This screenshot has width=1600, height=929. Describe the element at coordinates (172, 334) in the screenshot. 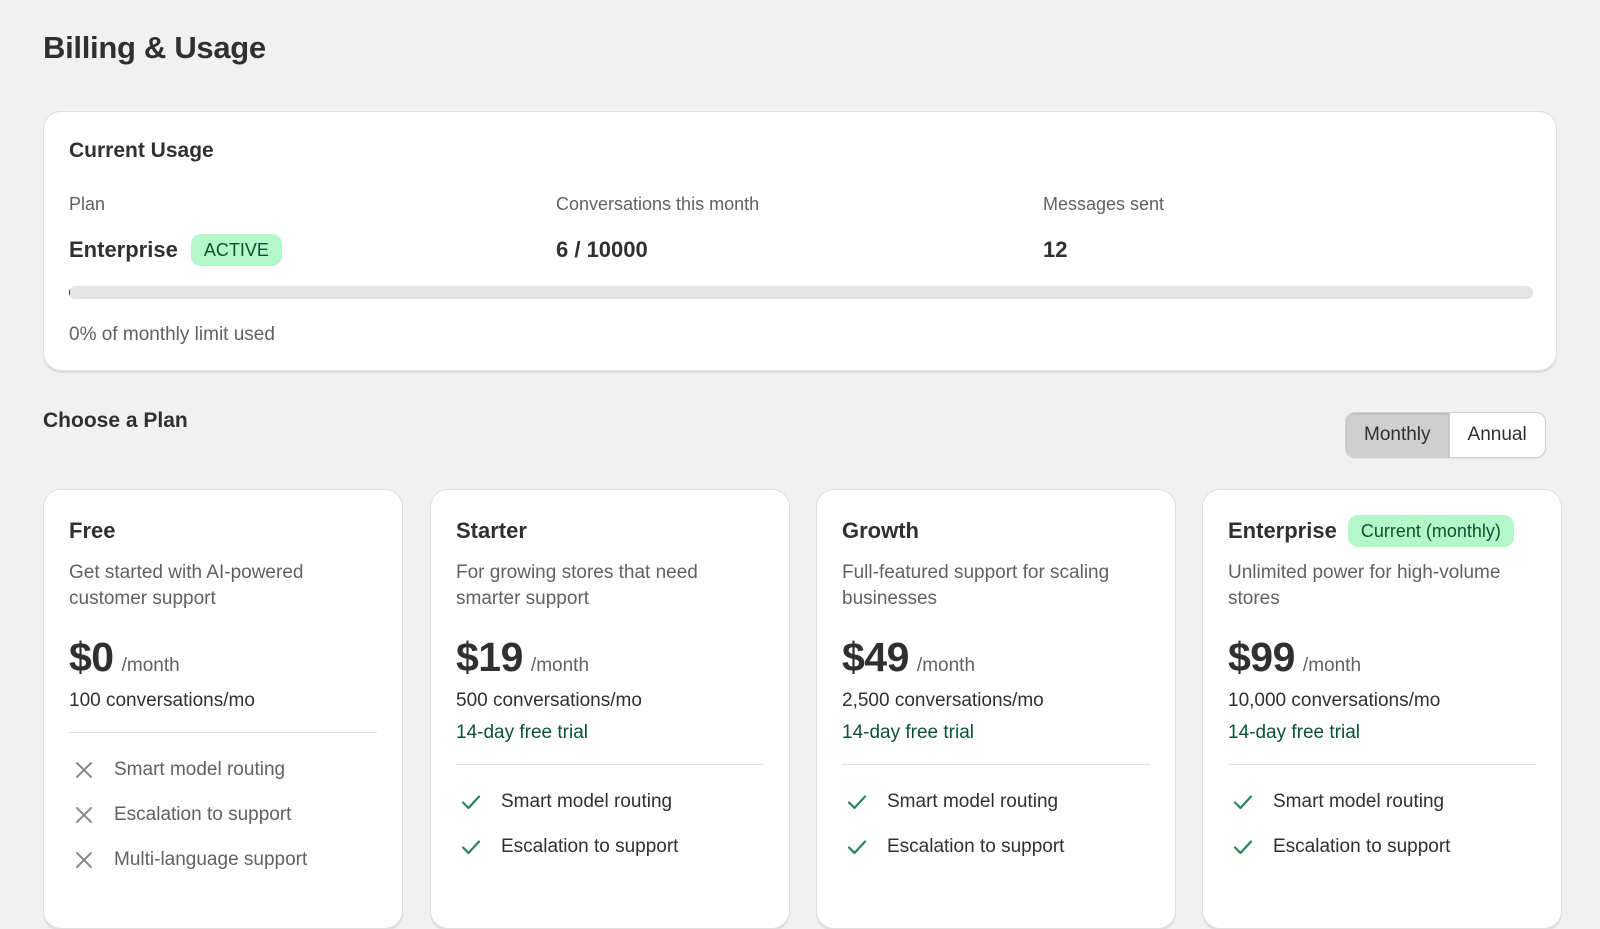

I see `usage-note: 0% of monthly limit used` at that location.